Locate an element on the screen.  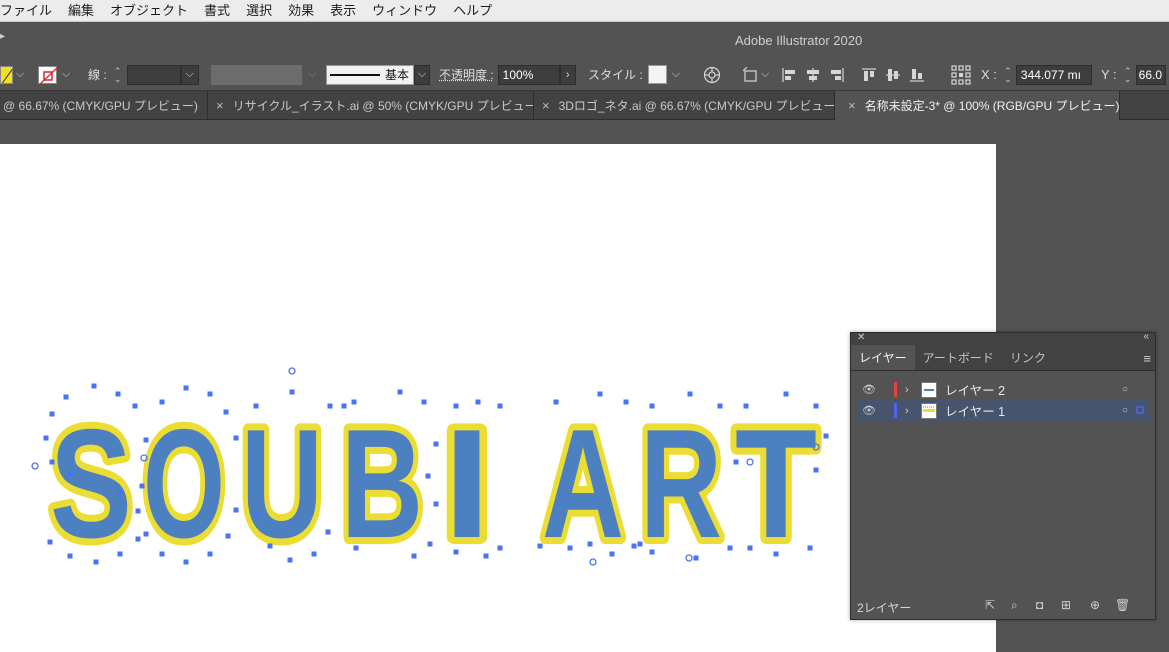
visibility-eye-icon: 👁 is located at coordinates (869, 410).